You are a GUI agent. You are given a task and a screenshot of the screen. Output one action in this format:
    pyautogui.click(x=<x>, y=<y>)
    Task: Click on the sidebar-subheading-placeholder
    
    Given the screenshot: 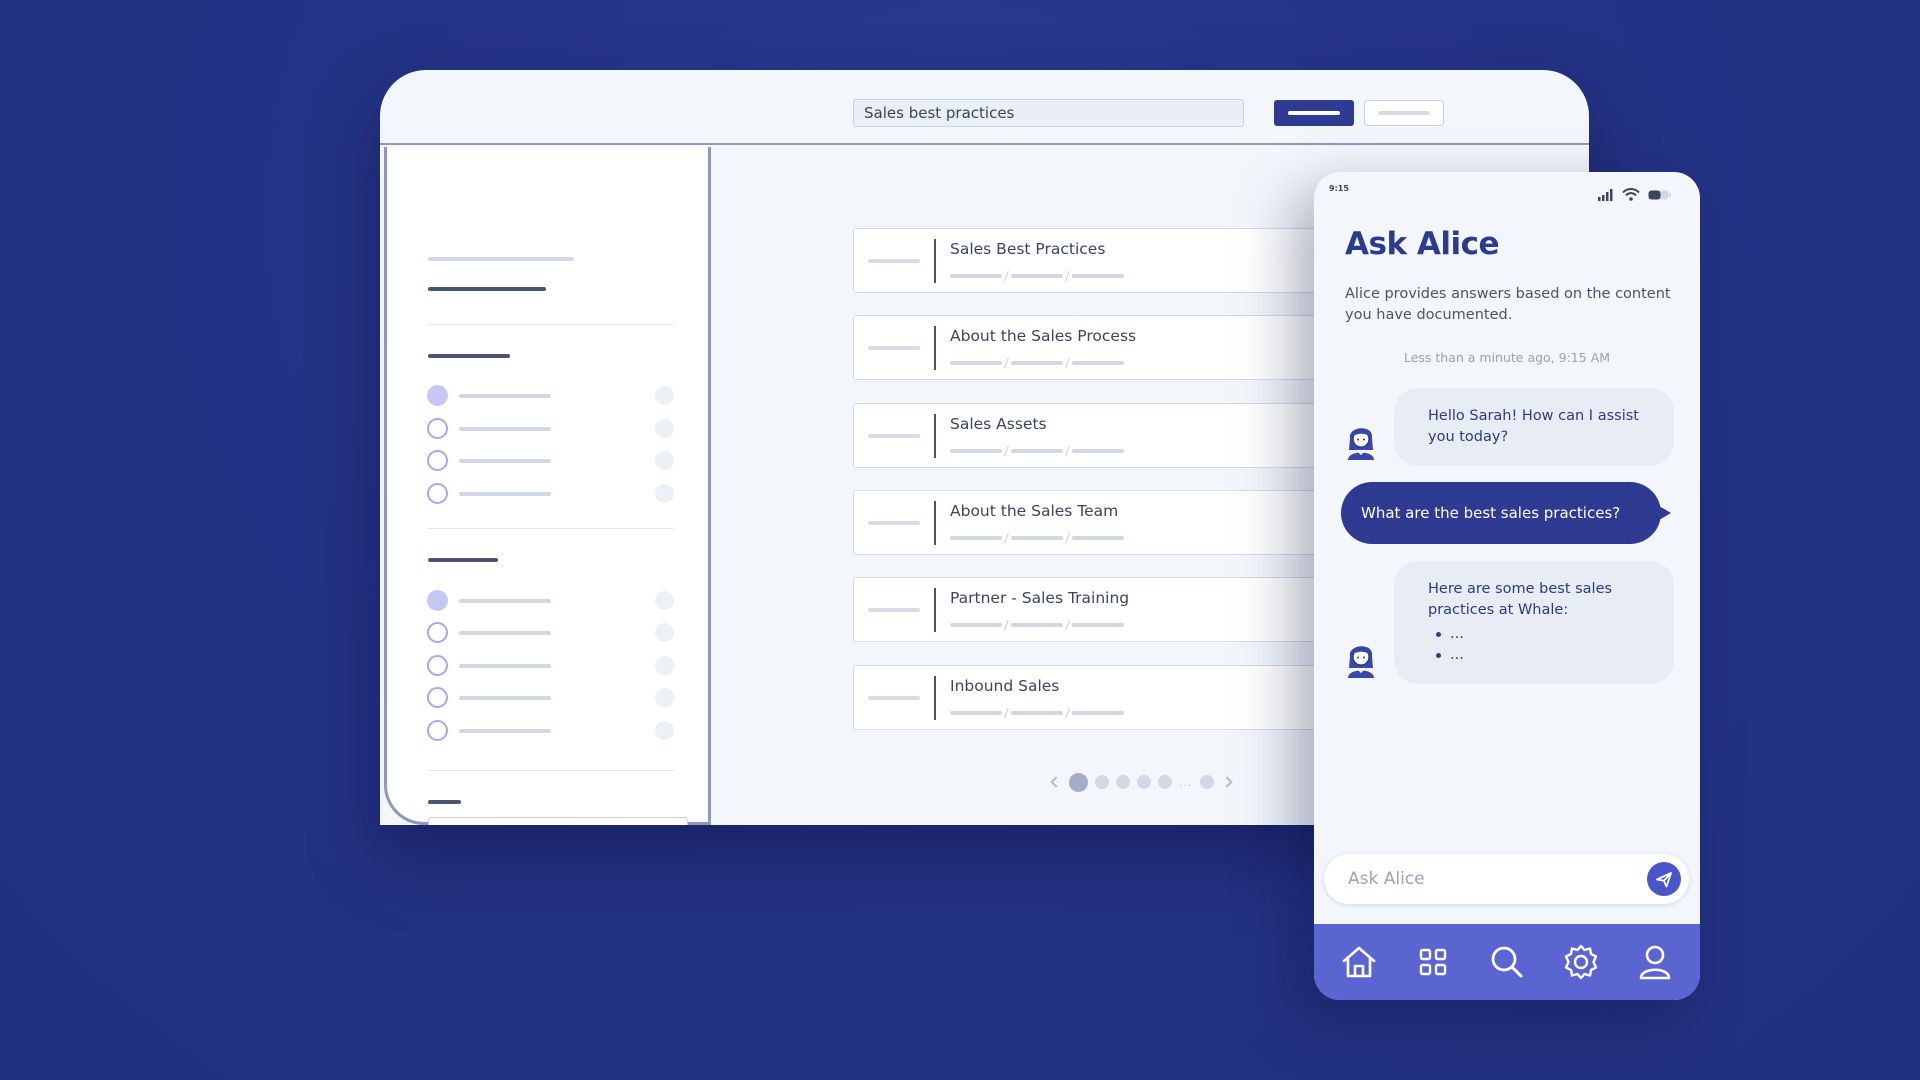 What is the action you would take?
    pyautogui.click(x=487, y=289)
    